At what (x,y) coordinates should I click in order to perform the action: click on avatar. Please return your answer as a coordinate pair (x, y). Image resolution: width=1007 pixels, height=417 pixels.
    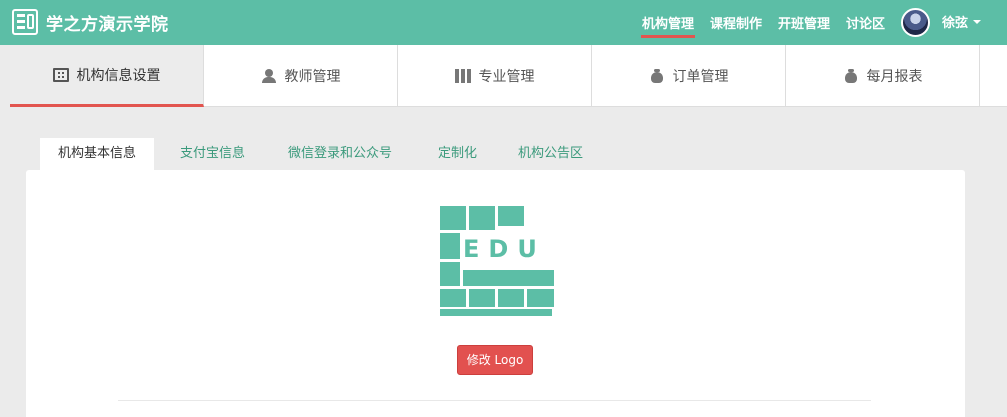
    Looking at the image, I should click on (915, 22).